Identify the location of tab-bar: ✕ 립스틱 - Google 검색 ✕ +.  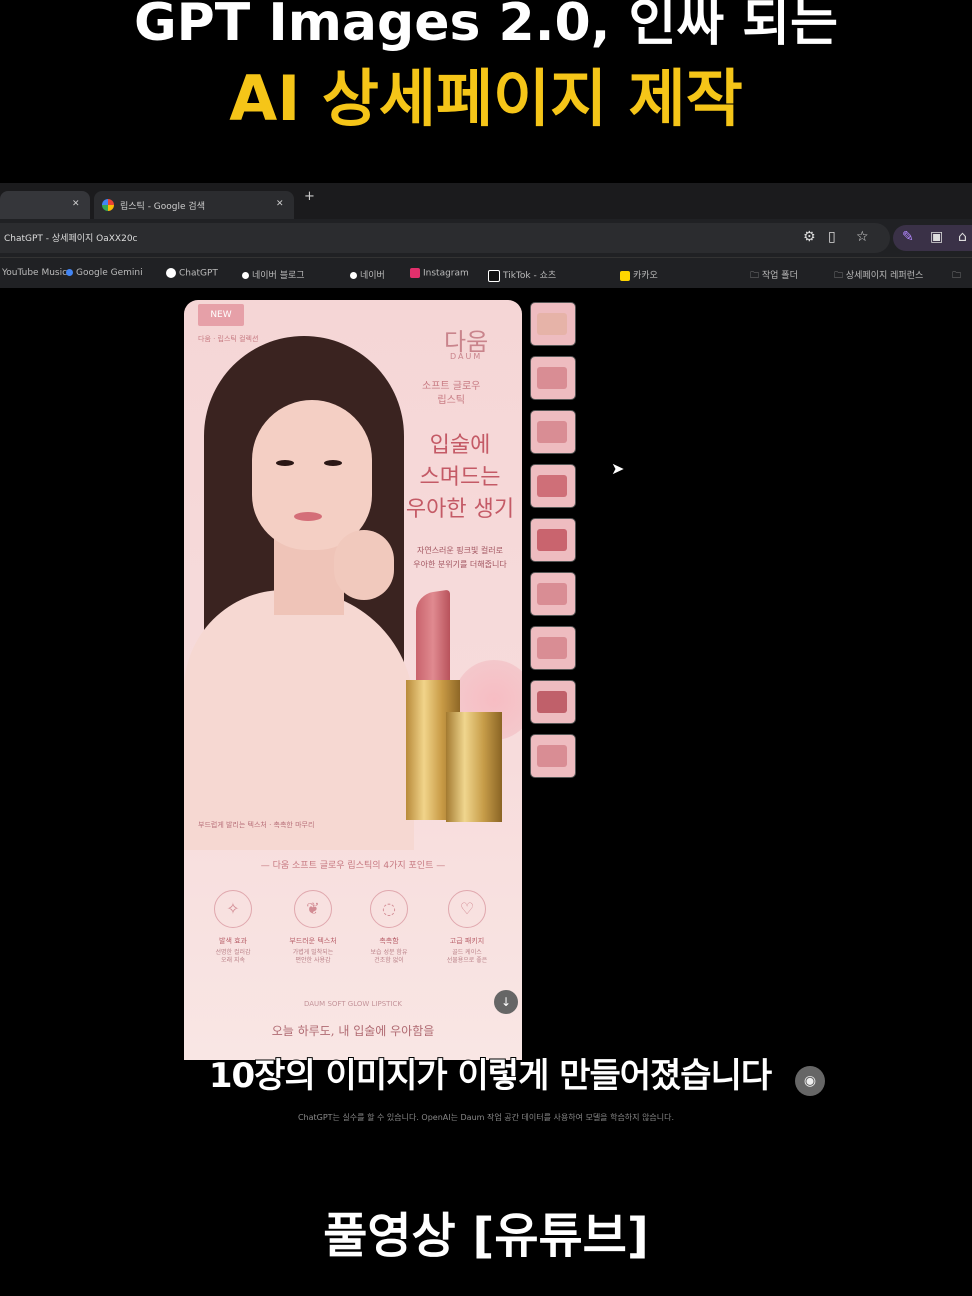
(486, 201).